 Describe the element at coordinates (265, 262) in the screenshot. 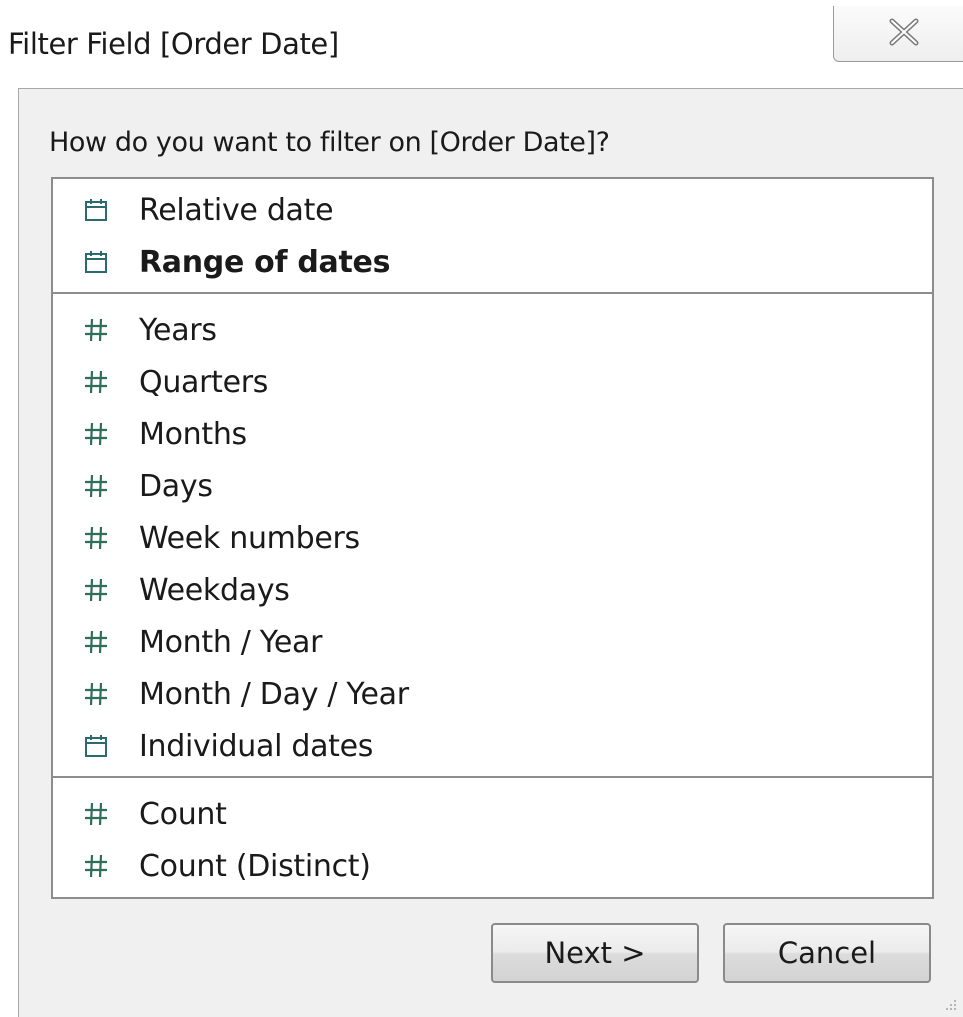

I see `list-item-label: Range of dates` at that location.